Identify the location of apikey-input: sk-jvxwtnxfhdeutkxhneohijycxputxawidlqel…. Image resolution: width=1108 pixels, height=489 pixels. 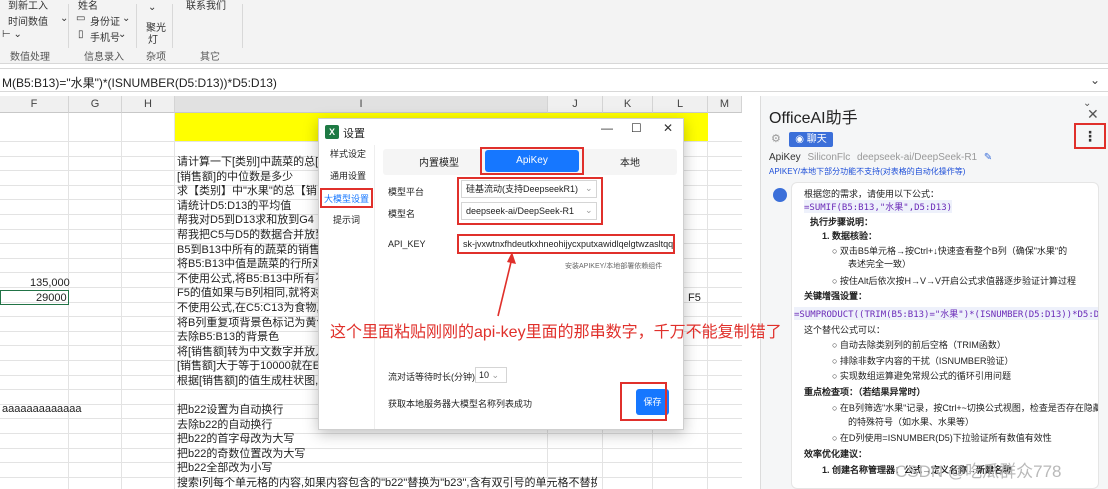
(566, 244).